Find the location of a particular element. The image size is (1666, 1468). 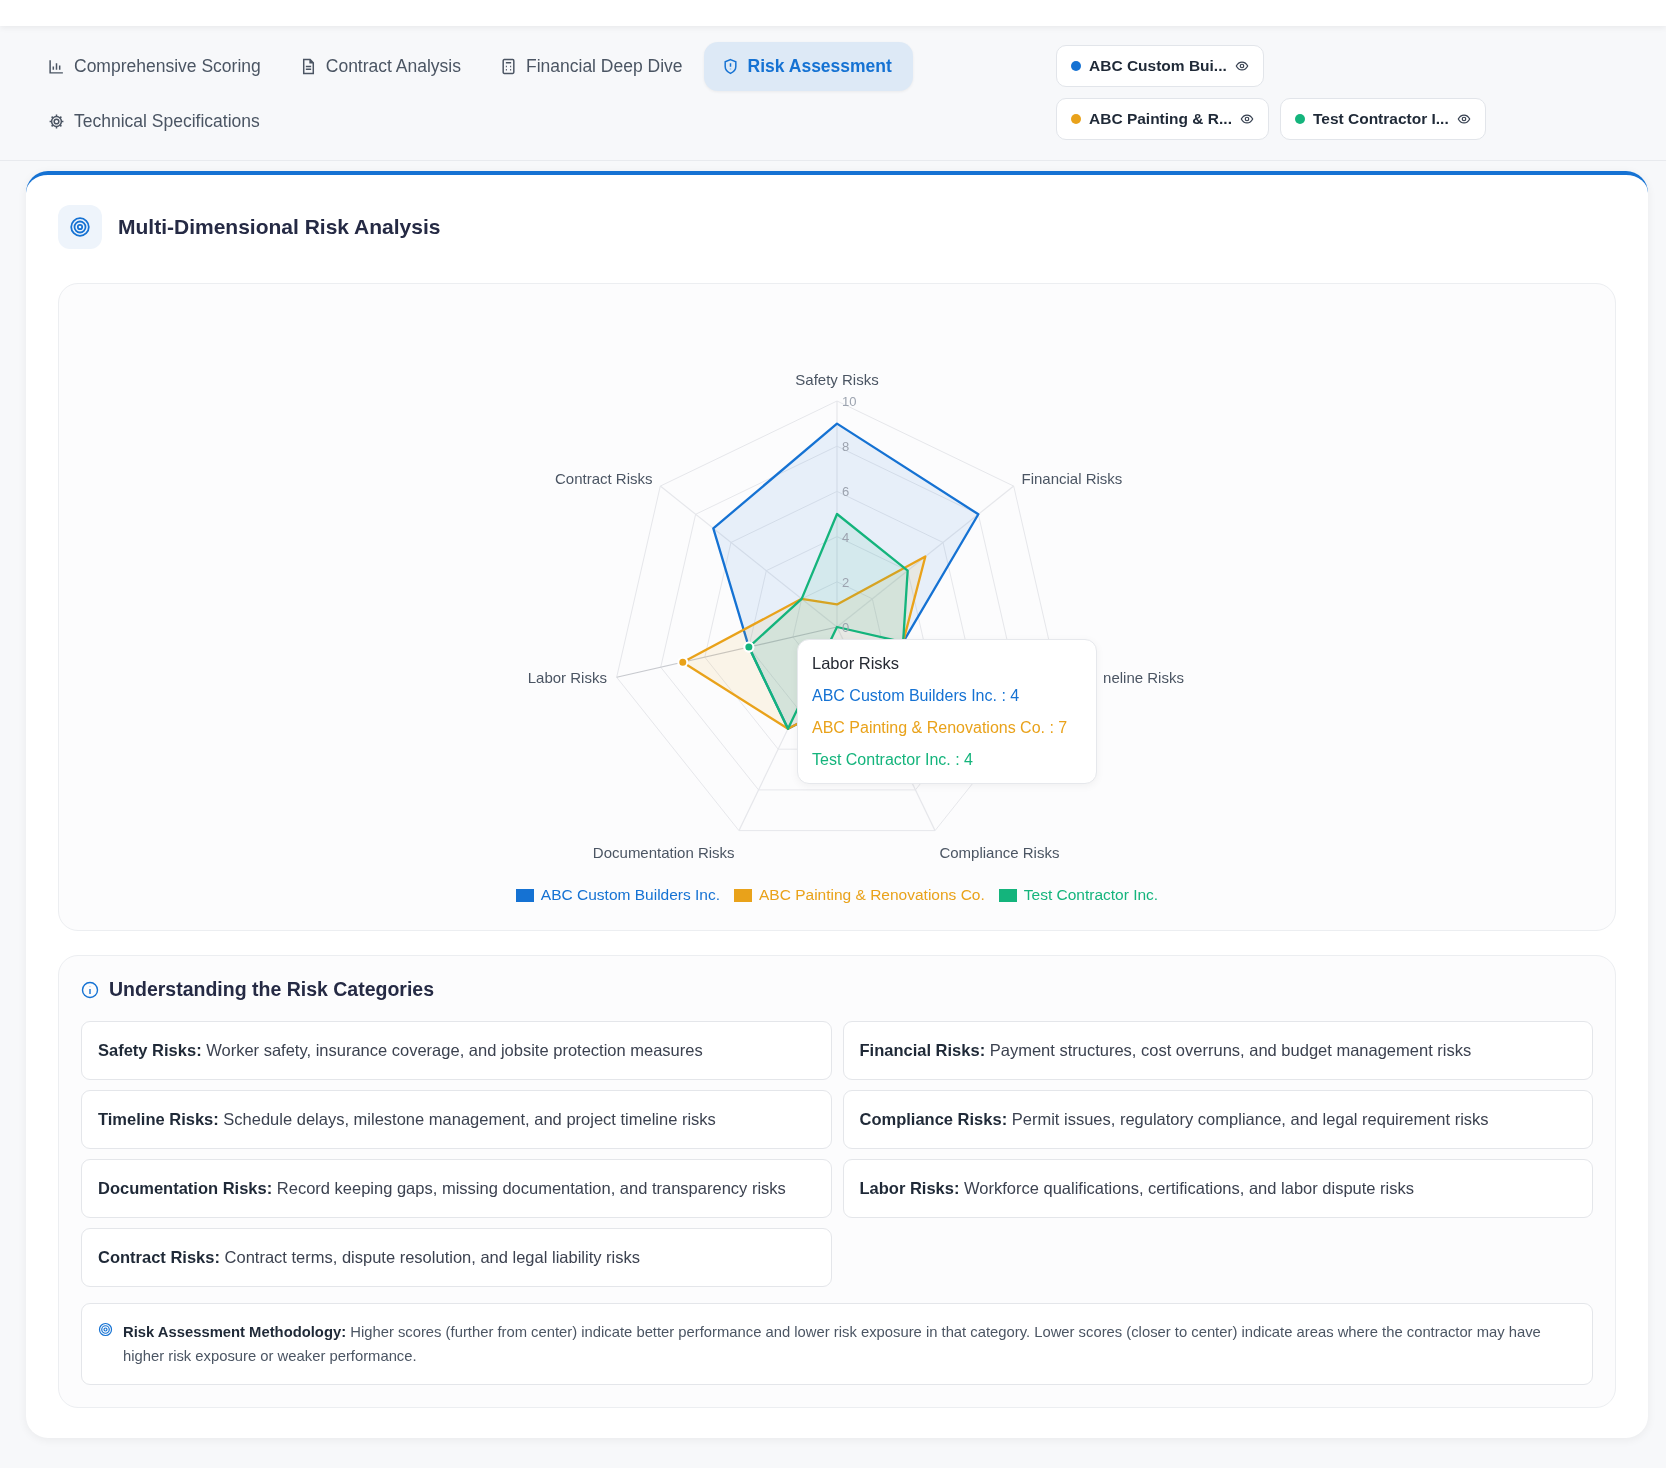

axis-label: Labor Risks is located at coordinates (567, 678).